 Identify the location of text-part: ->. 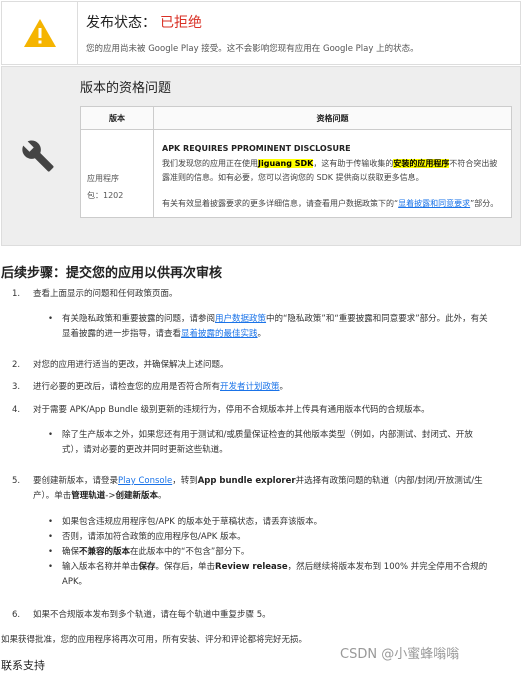
(110, 496).